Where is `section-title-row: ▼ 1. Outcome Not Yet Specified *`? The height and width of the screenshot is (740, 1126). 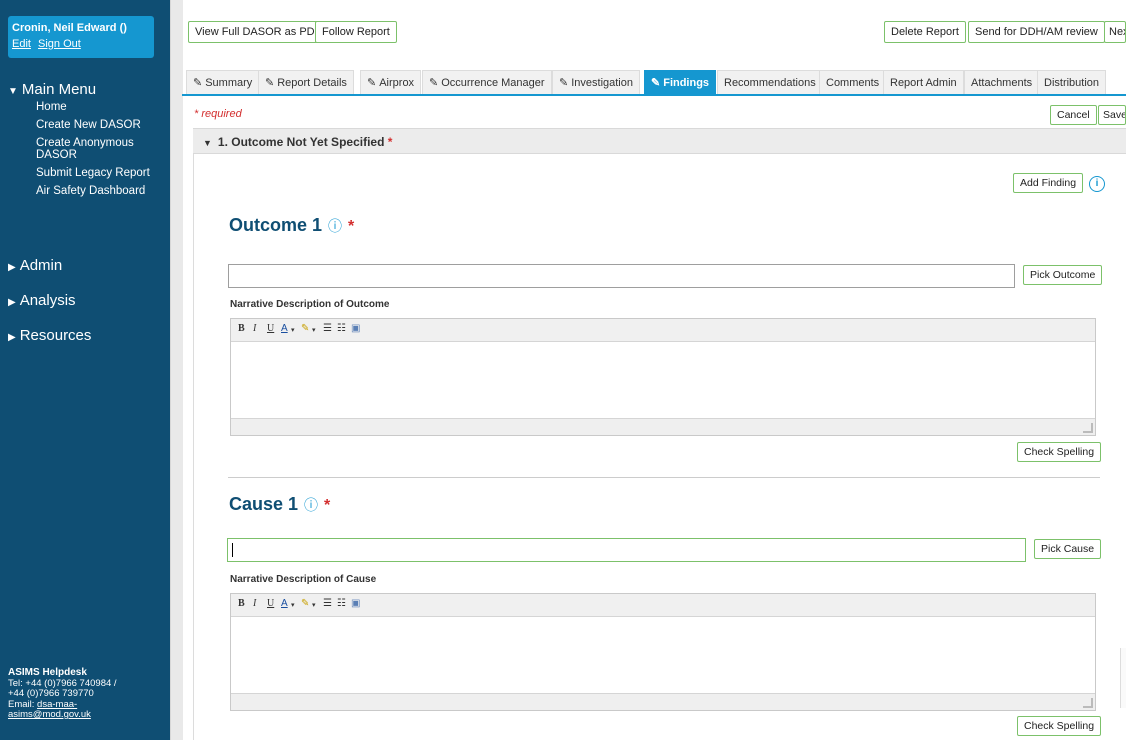 section-title-row: ▼ 1. Outcome Not Yet Specified * is located at coordinates (297, 142).